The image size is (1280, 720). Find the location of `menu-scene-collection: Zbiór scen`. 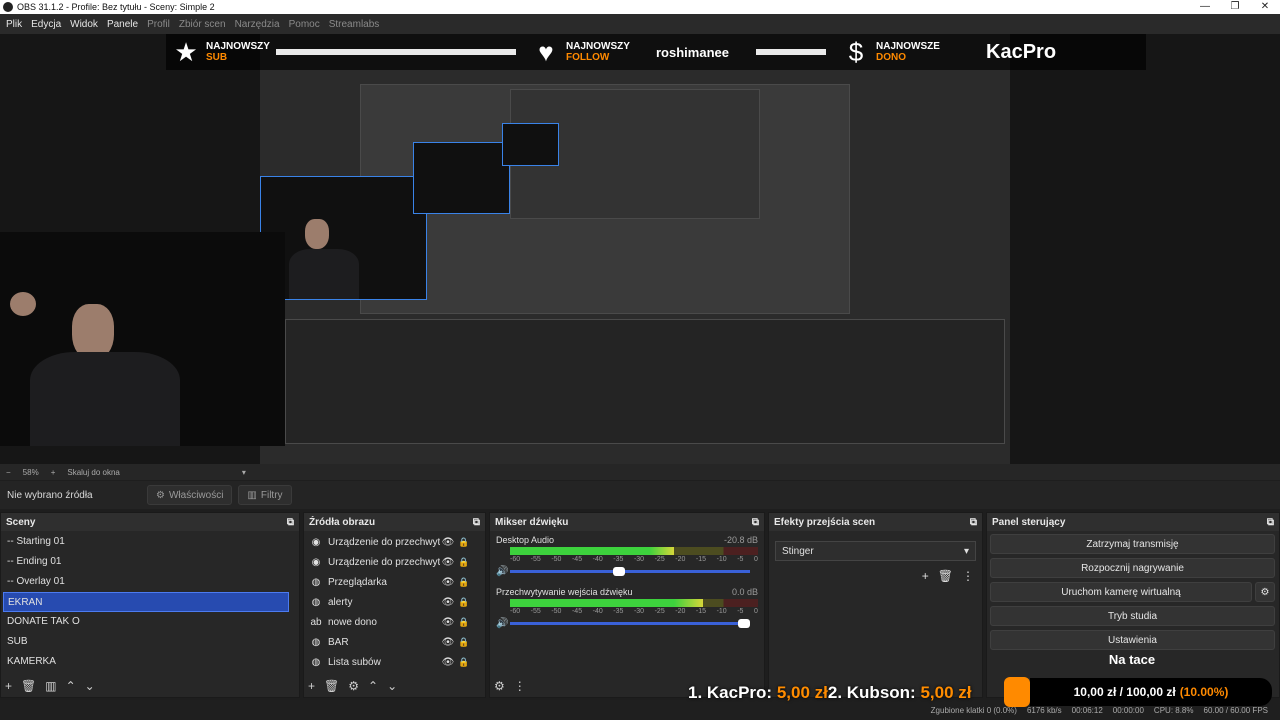

menu-scene-collection: Zbiór scen is located at coordinates (202, 24).